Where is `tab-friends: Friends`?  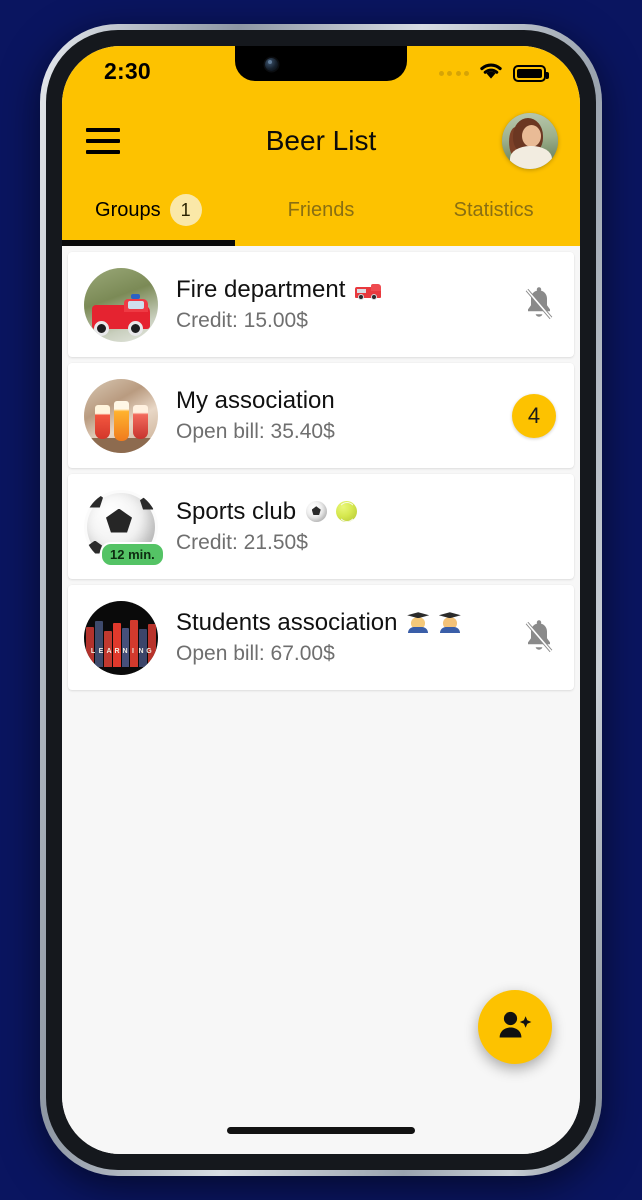 tab-friends: Friends is located at coordinates (321, 213).